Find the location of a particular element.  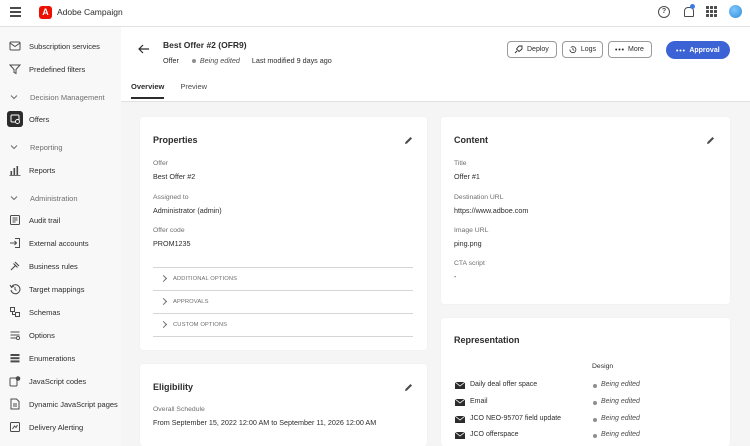

filter-icon is located at coordinates (15, 69).